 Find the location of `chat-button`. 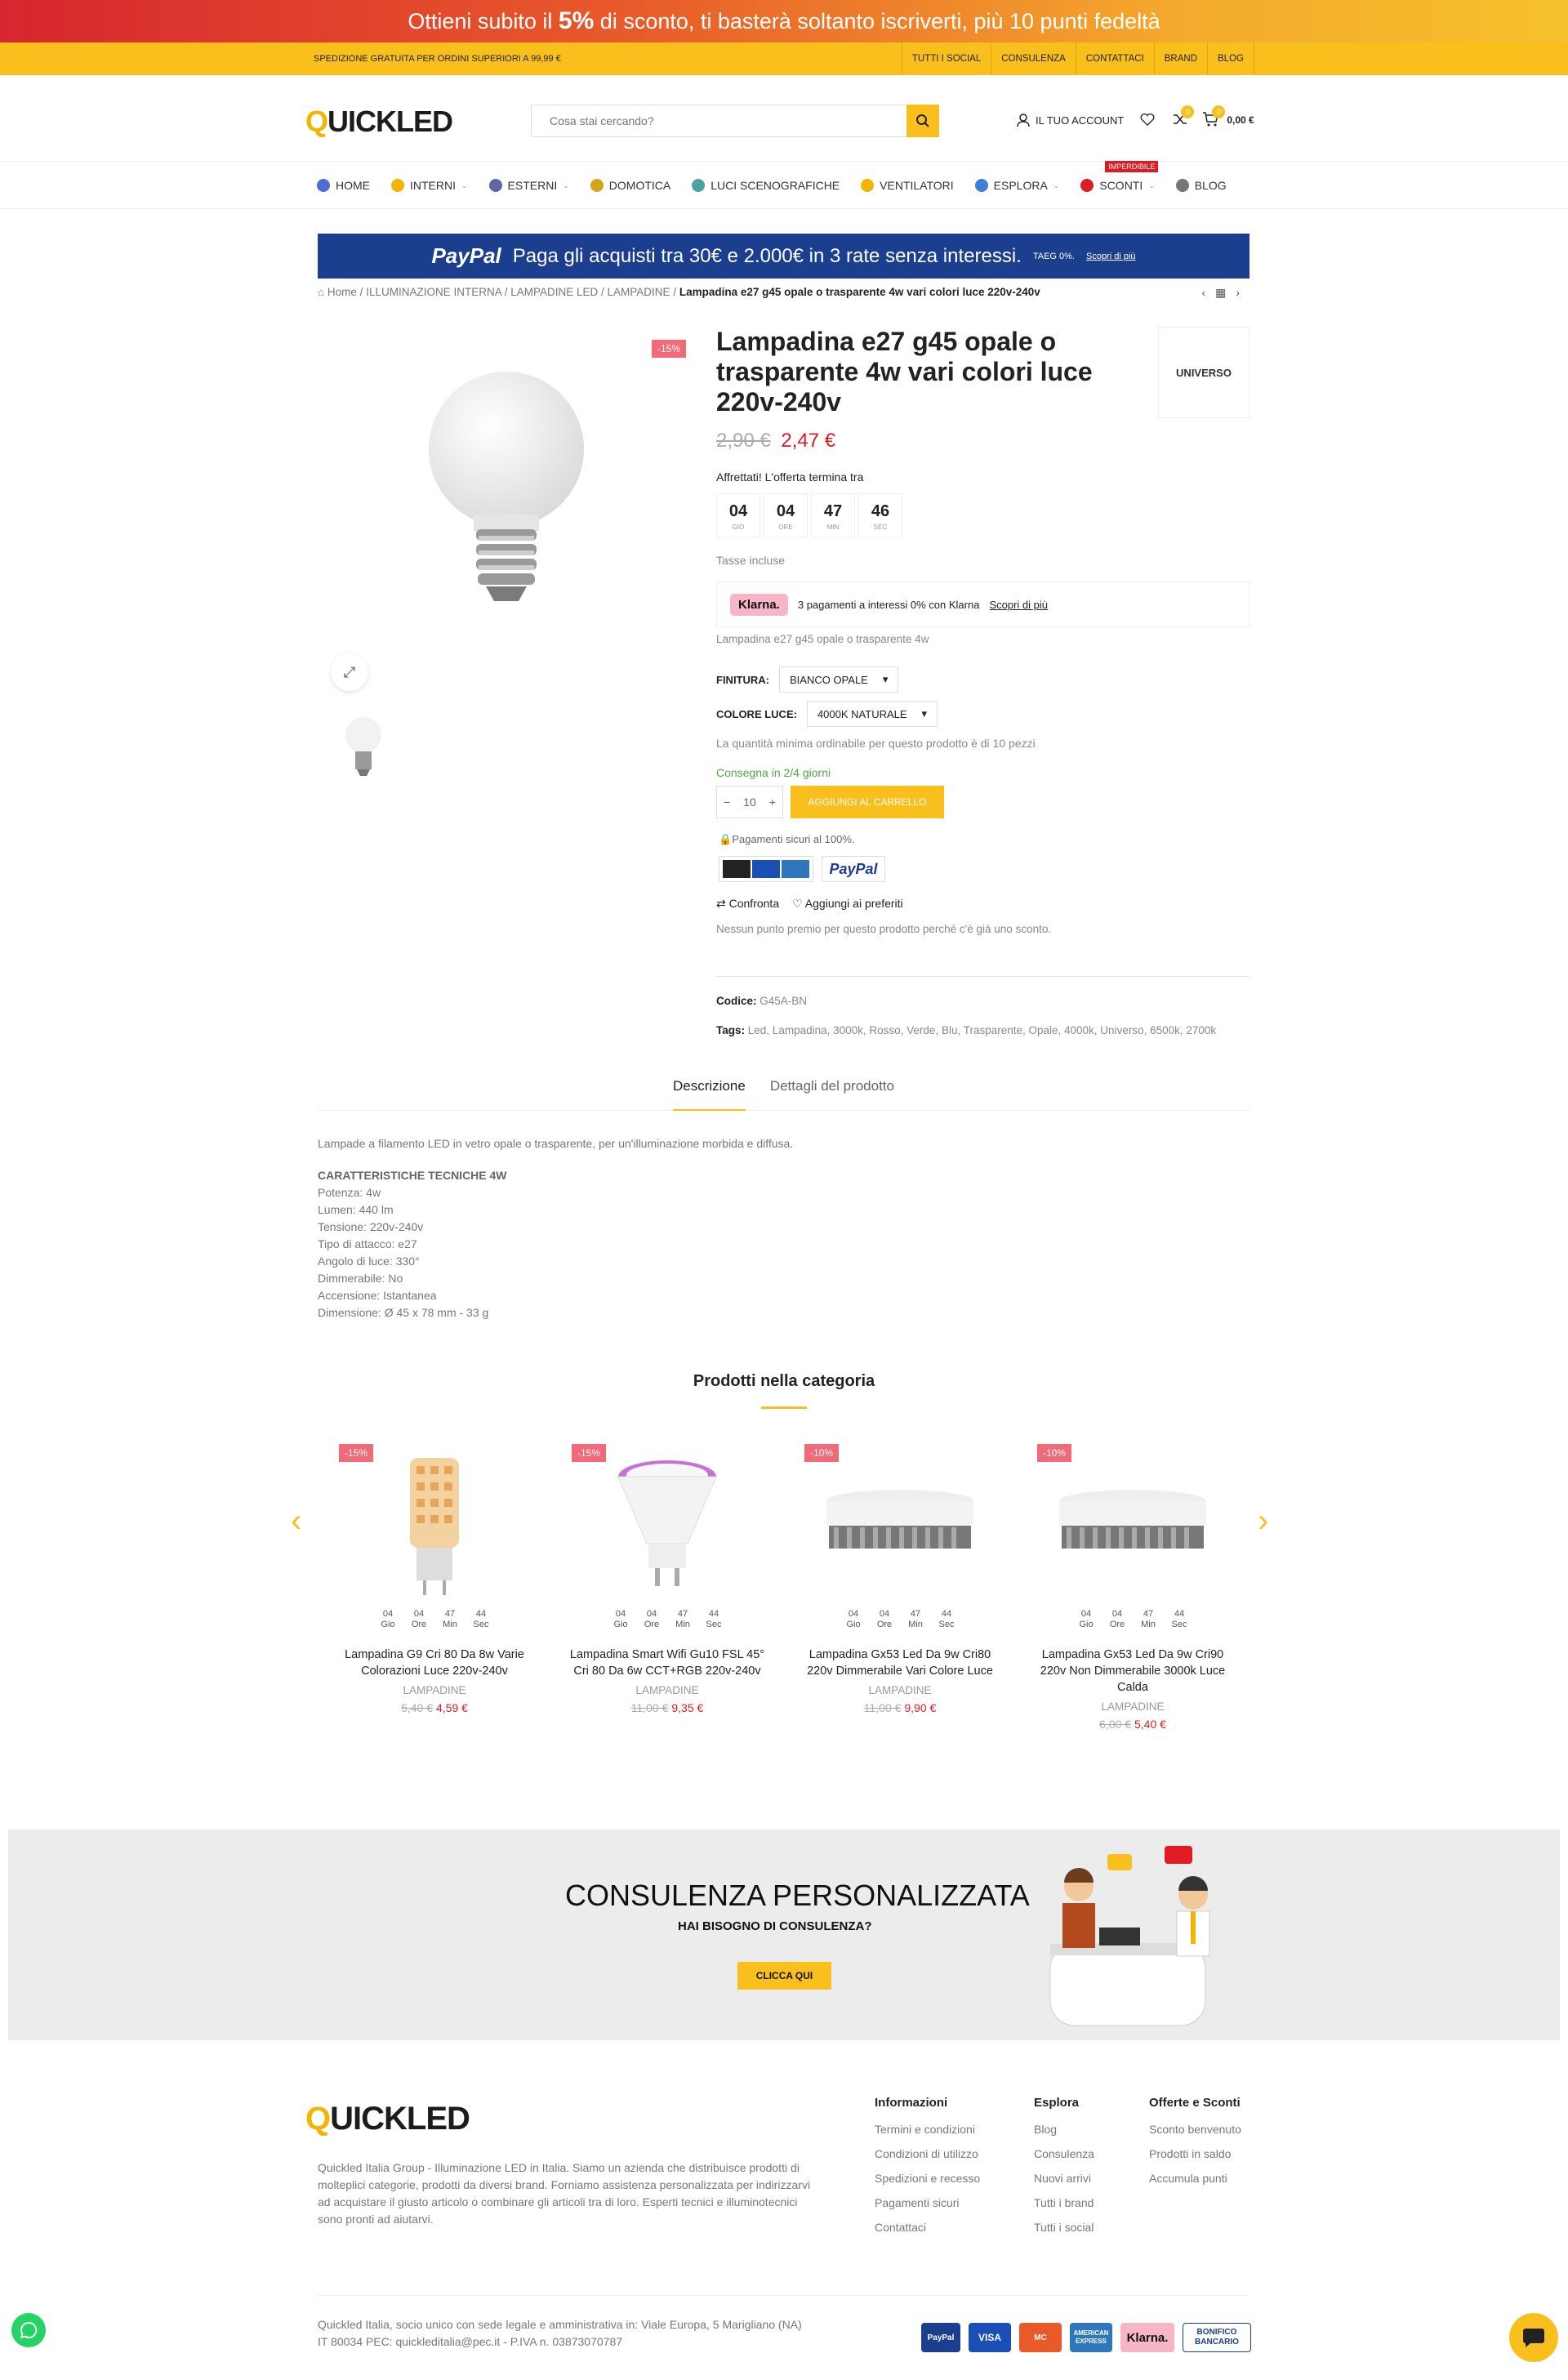

chat-button is located at coordinates (1533, 2337).